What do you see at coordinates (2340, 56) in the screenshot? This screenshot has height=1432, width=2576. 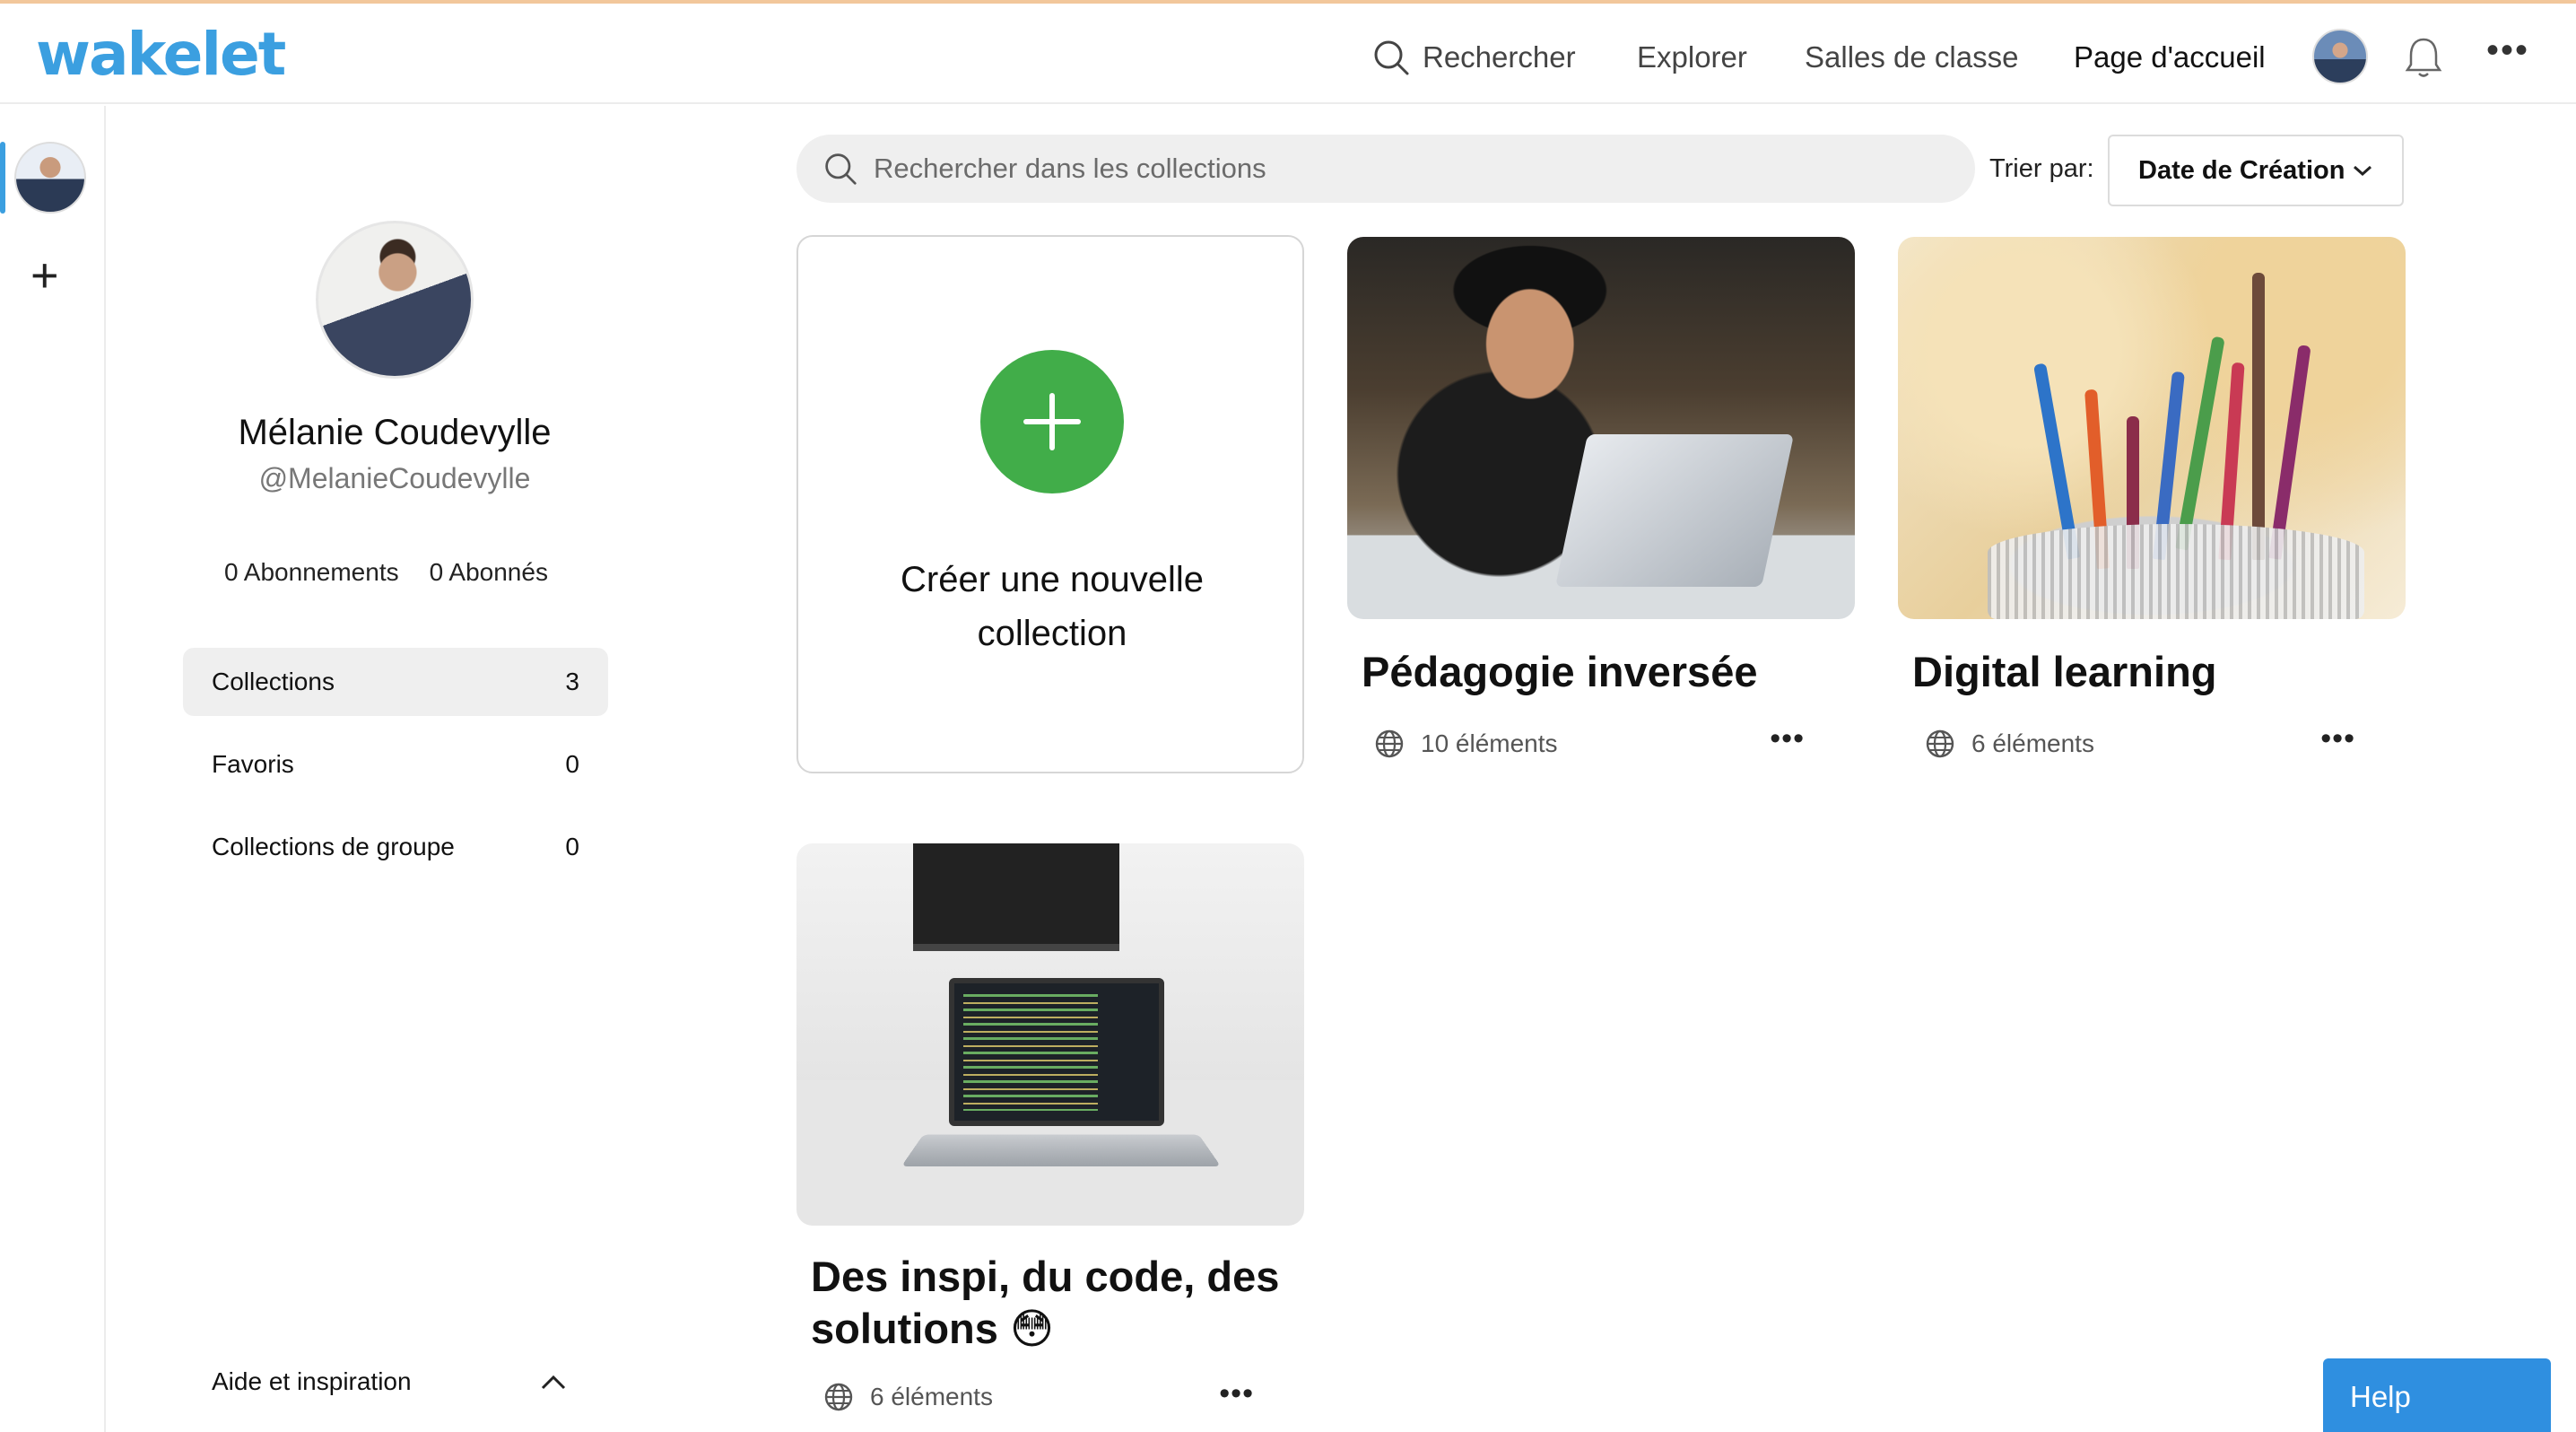 I see `user-avatar` at bounding box center [2340, 56].